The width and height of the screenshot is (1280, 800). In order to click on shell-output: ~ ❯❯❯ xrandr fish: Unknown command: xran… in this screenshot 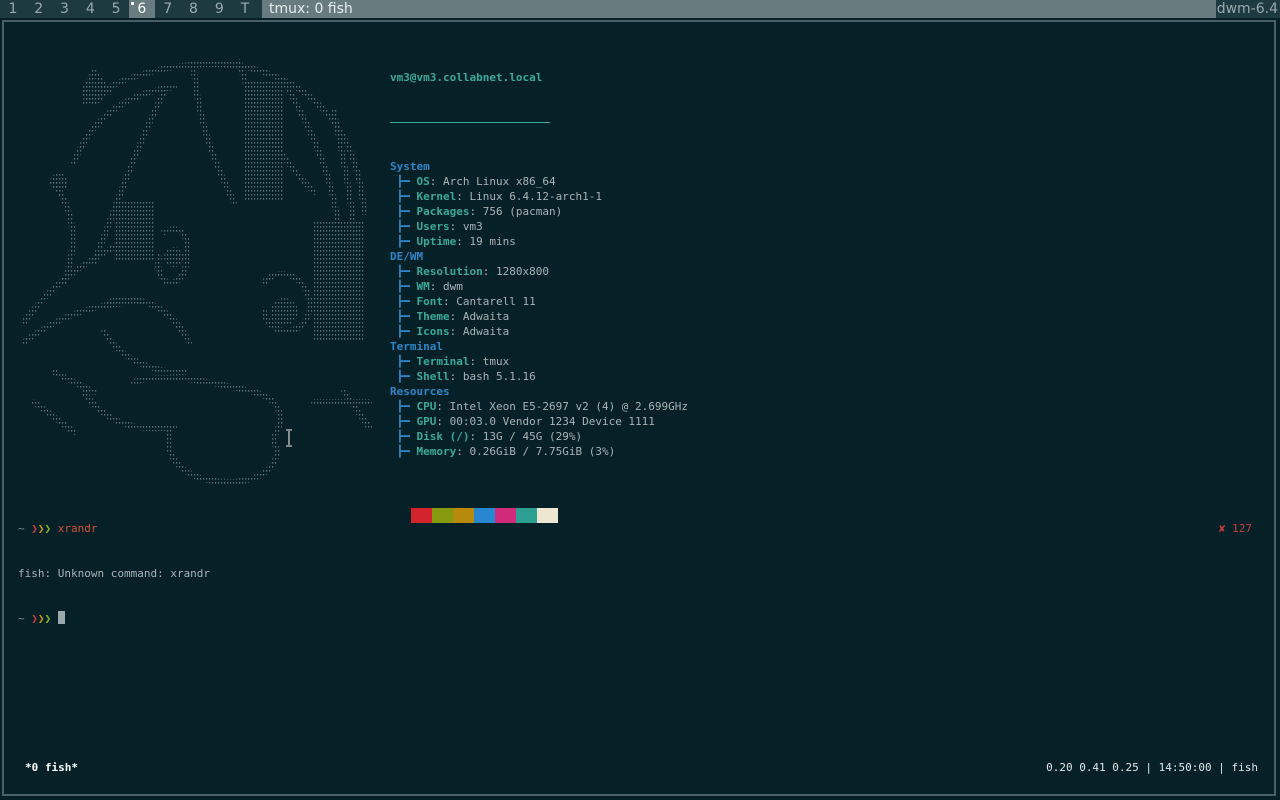, I will do `click(114, 573)`.